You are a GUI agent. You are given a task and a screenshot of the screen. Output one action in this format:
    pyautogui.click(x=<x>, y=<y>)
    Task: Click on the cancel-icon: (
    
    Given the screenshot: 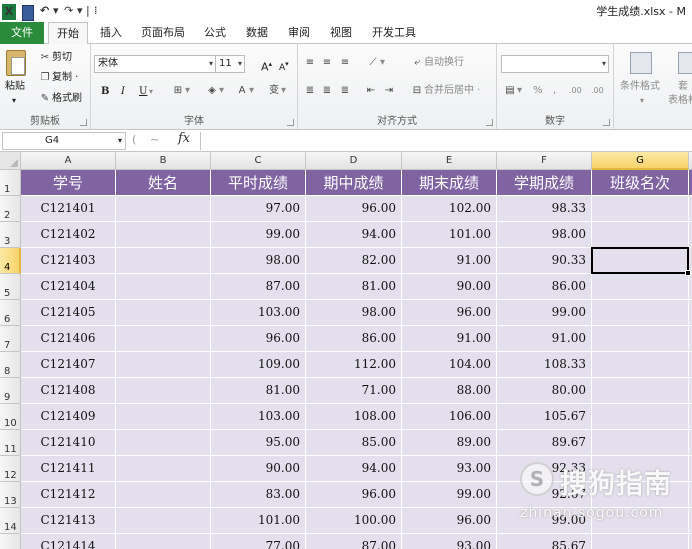 What is the action you would take?
    pyautogui.click(x=134, y=139)
    